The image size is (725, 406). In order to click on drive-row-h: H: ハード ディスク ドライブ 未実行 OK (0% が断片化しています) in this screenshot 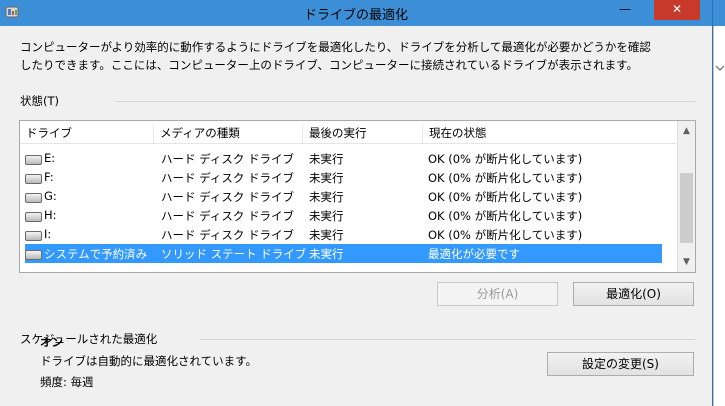, I will do `click(350, 215)`.